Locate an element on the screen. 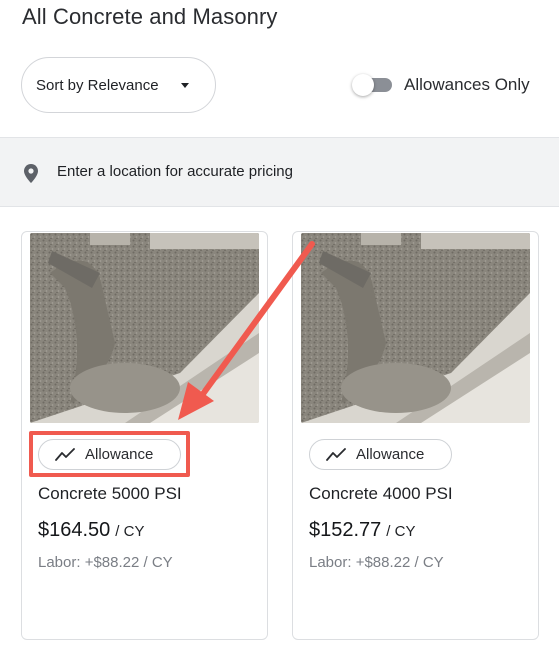  toggle-knob is located at coordinates (363, 85).